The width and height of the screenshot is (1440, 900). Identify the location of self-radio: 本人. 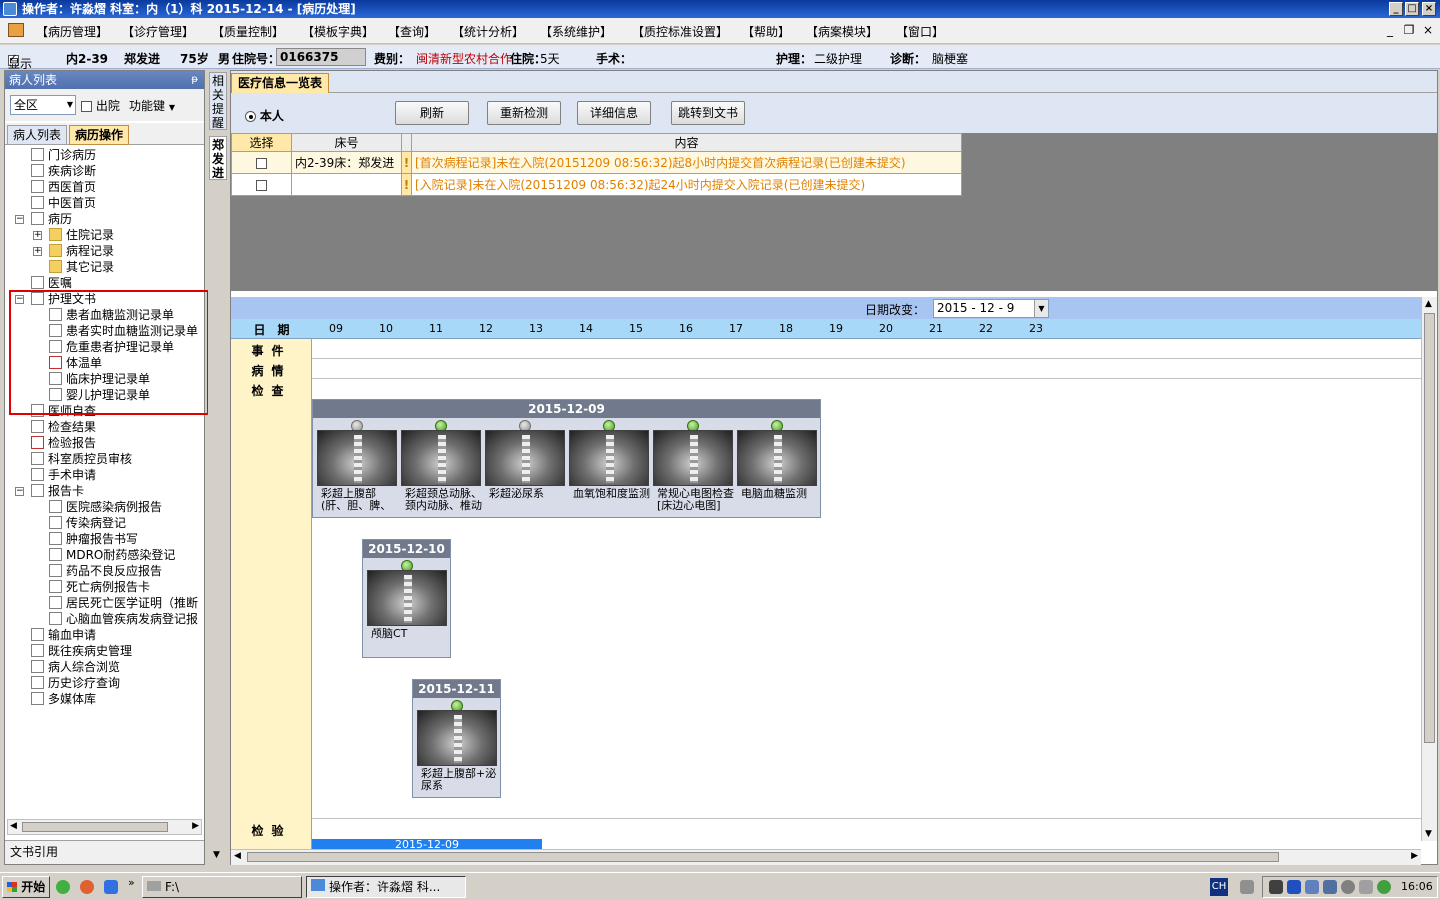
(264, 115).